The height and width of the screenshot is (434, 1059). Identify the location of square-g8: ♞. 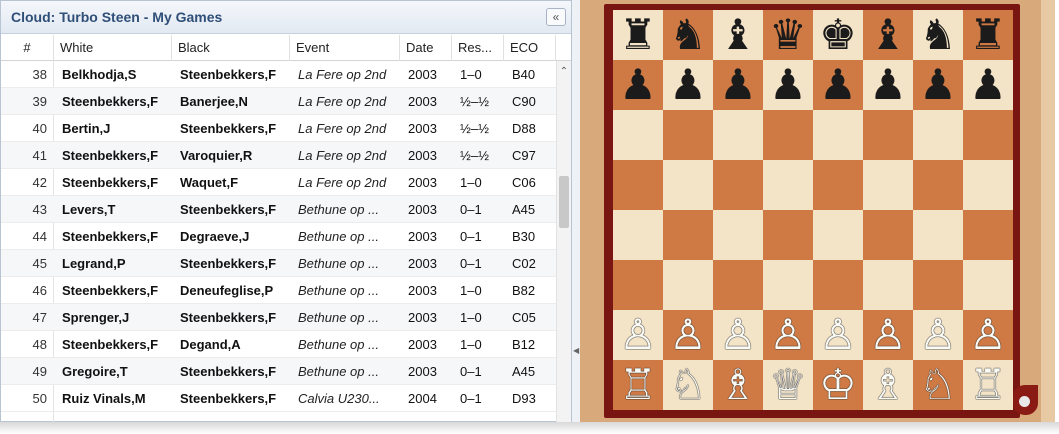
(938, 35).